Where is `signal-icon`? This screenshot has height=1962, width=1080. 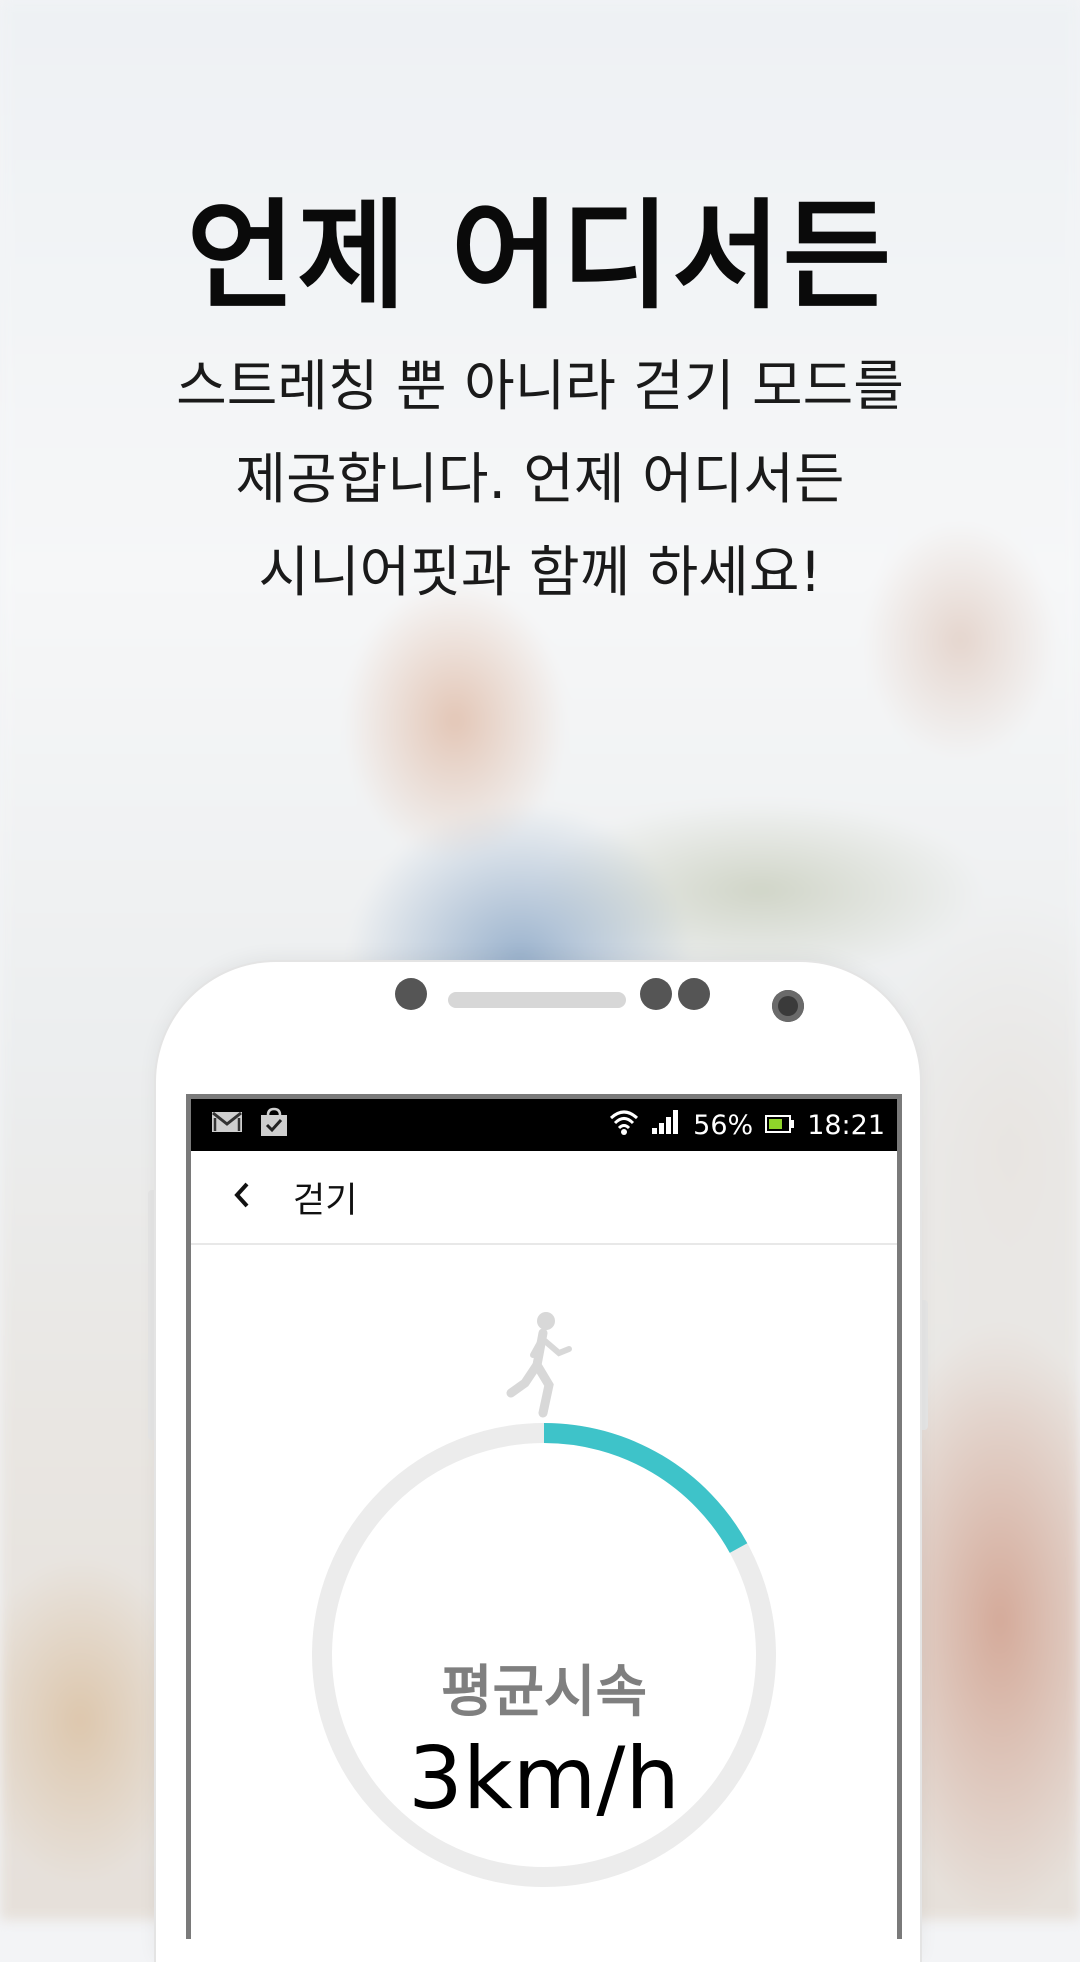
signal-icon is located at coordinates (666, 1125).